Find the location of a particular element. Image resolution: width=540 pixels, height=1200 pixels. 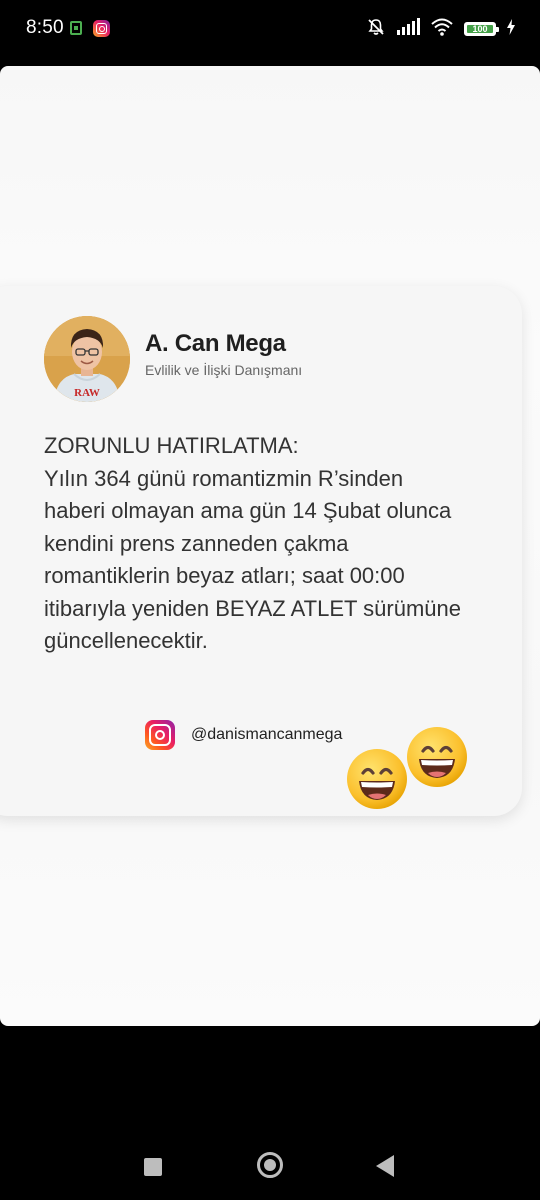

navigation-bar is located at coordinates (270, 1115).